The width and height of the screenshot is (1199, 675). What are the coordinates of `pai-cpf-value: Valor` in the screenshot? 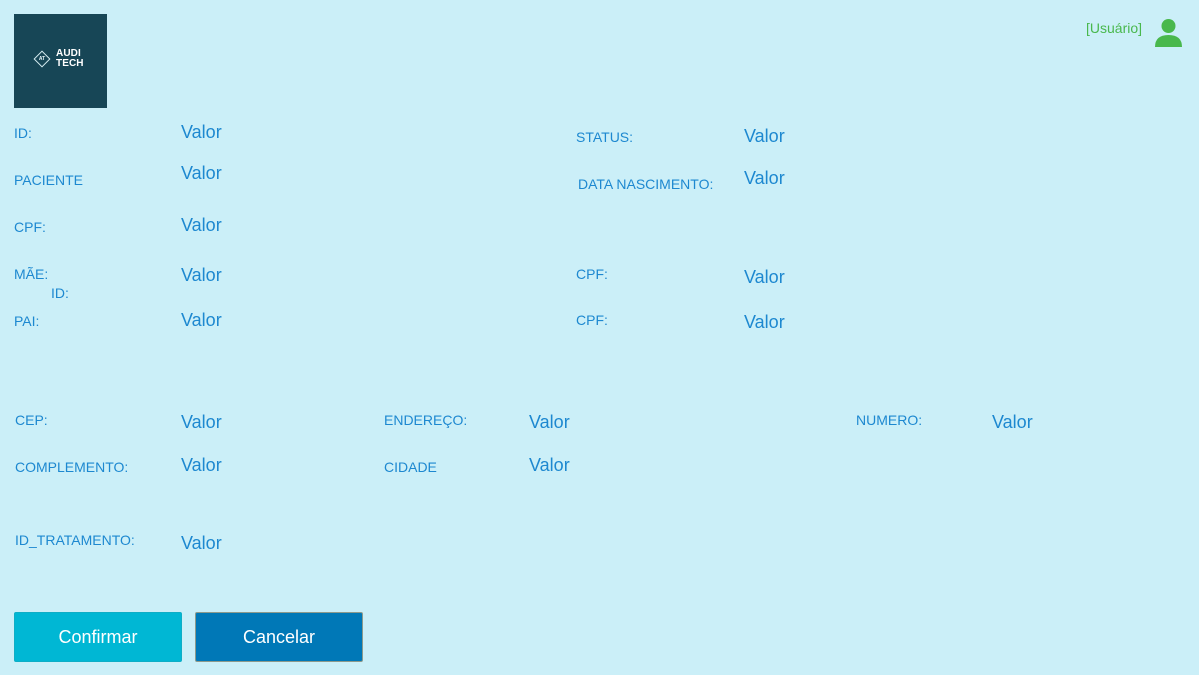 It's located at (764, 322).